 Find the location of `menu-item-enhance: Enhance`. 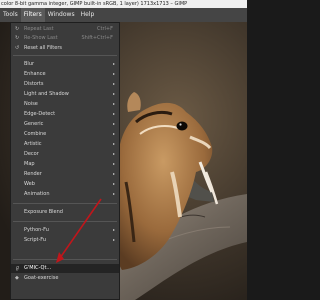

menu-item-enhance: Enhance is located at coordinates (65, 74).